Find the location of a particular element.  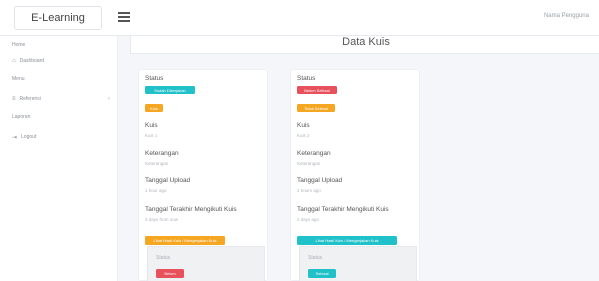

result-status-badge: Belum is located at coordinates (170, 273).